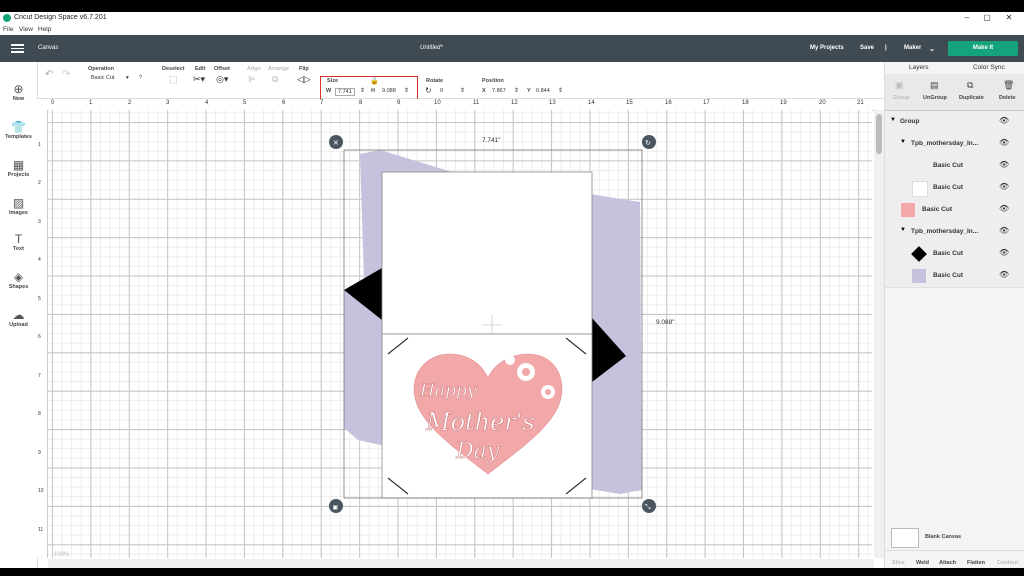  I want to click on blank-canvas-swatch, so click(905, 538).